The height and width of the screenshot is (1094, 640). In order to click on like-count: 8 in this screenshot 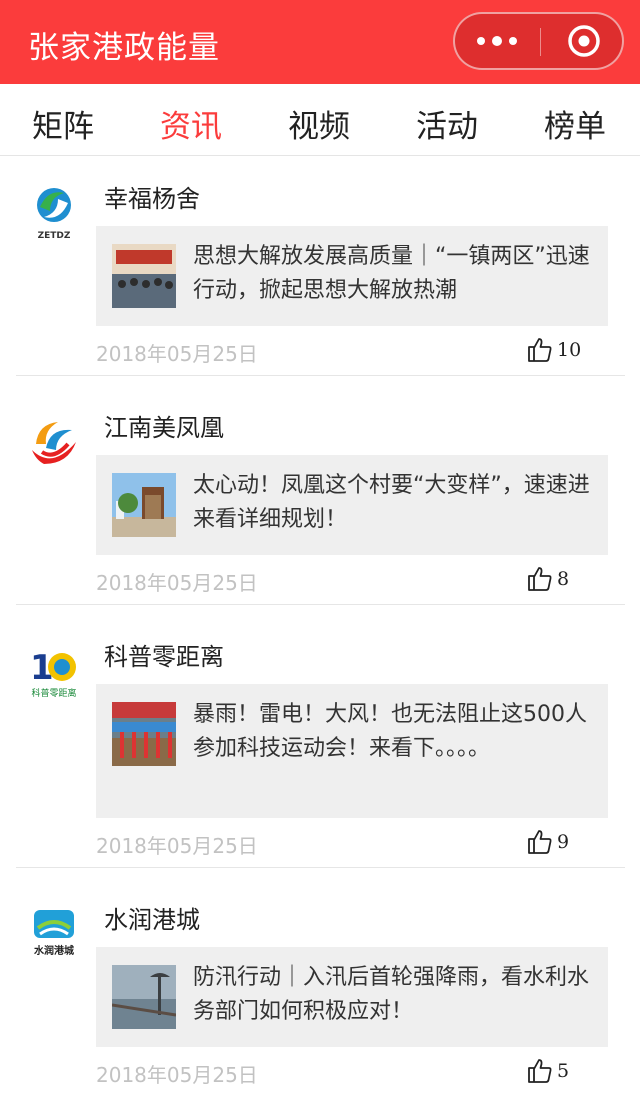, I will do `click(563, 578)`.